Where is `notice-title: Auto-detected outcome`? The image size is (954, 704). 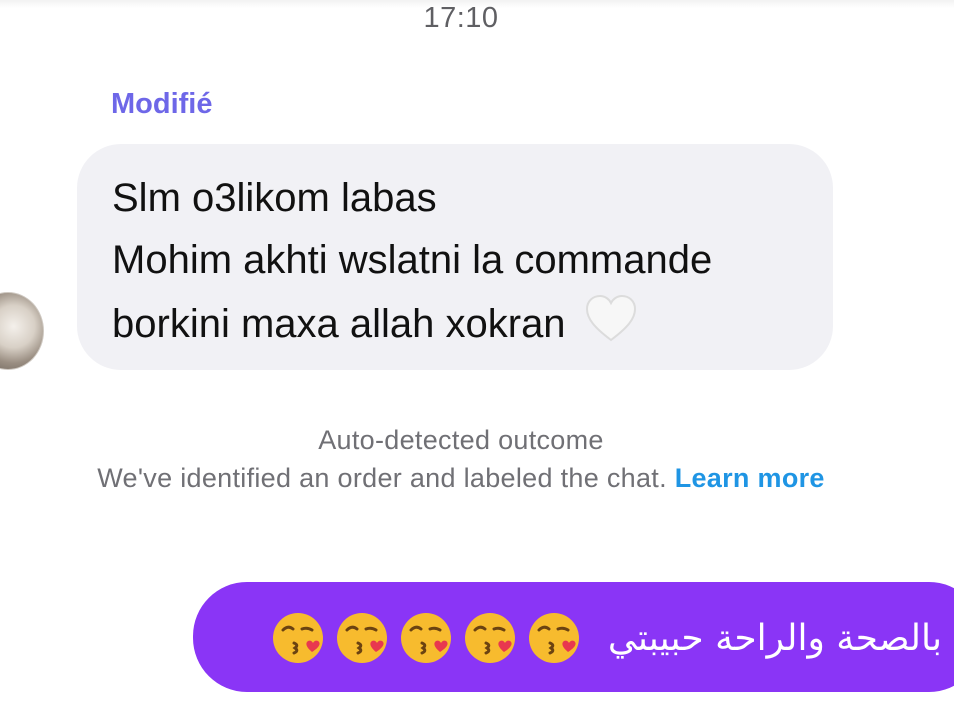 notice-title: Auto-detected outcome is located at coordinates (461, 440).